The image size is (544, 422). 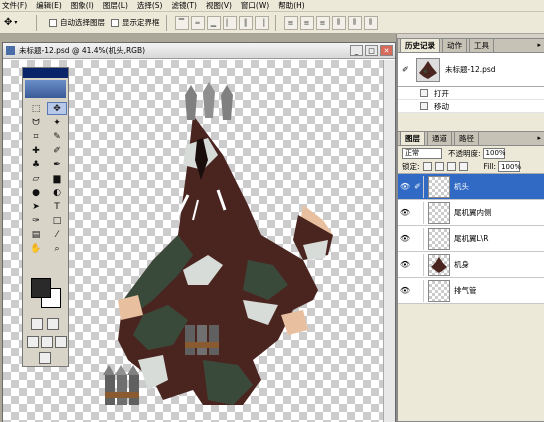 What do you see at coordinates (37, 324) in the screenshot?
I see `standard-mode-button` at bounding box center [37, 324].